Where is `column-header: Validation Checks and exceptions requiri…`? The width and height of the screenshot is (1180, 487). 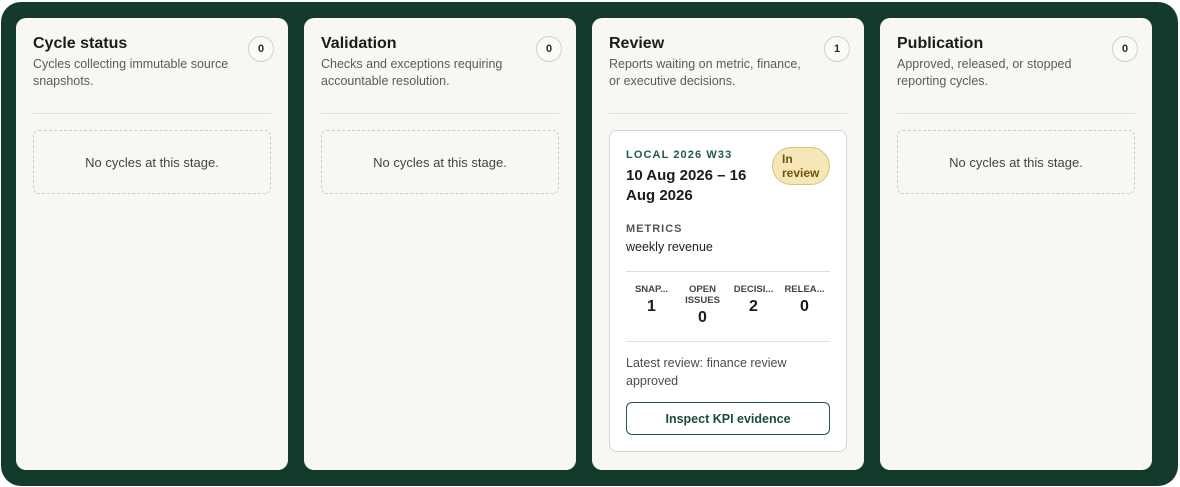 column-header: Validation Checks and exceptions requiri… is located at coordinates (441, 74).